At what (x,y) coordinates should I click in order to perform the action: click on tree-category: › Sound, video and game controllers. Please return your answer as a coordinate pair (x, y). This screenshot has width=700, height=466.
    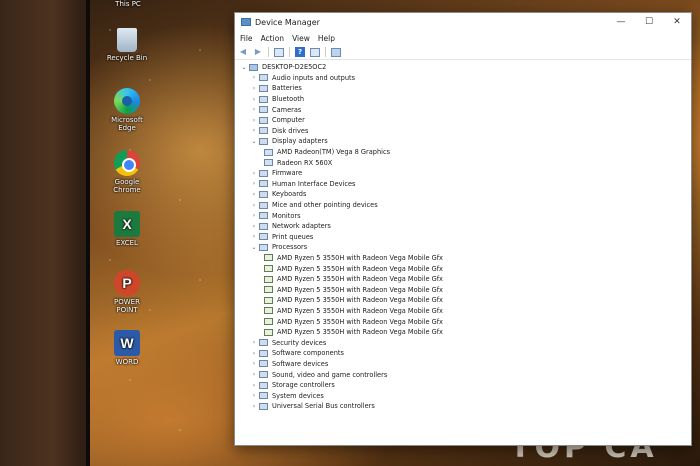
    Looking at the image, I should click on (465, 374).